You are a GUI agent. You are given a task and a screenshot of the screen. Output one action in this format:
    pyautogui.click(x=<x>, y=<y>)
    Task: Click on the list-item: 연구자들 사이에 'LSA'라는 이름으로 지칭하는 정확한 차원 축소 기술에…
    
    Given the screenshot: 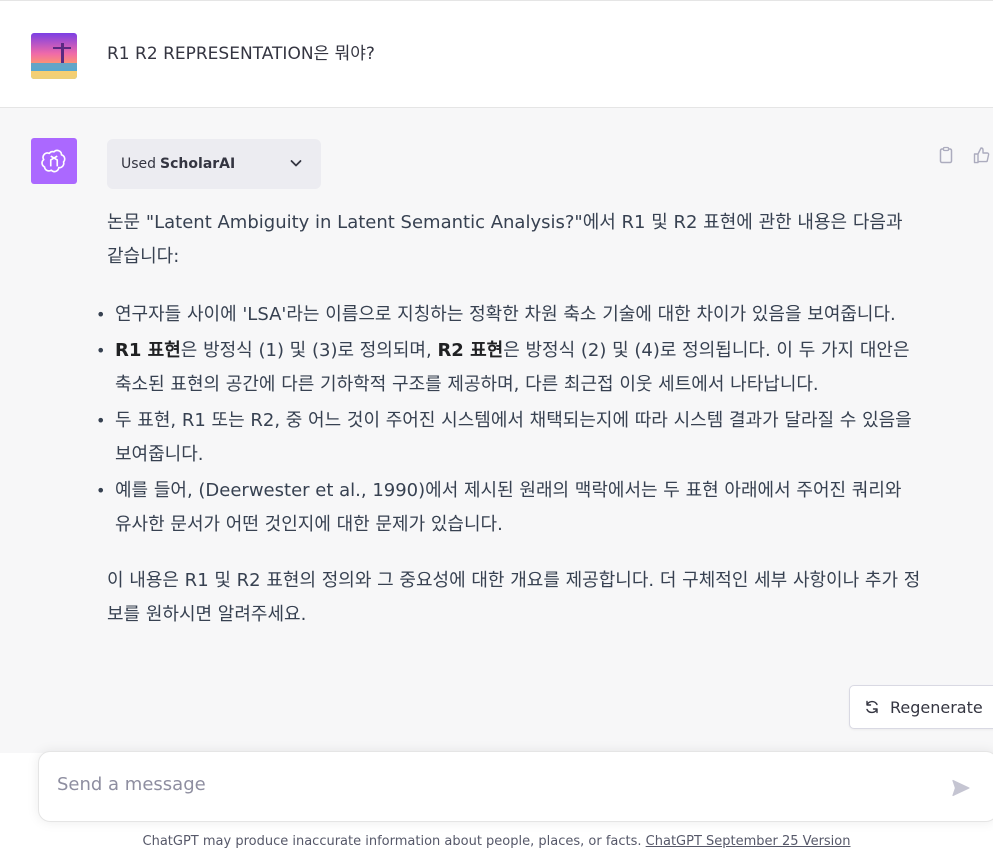 What is the action you would take?
    pyautogui.click(x=509, y=315)
    